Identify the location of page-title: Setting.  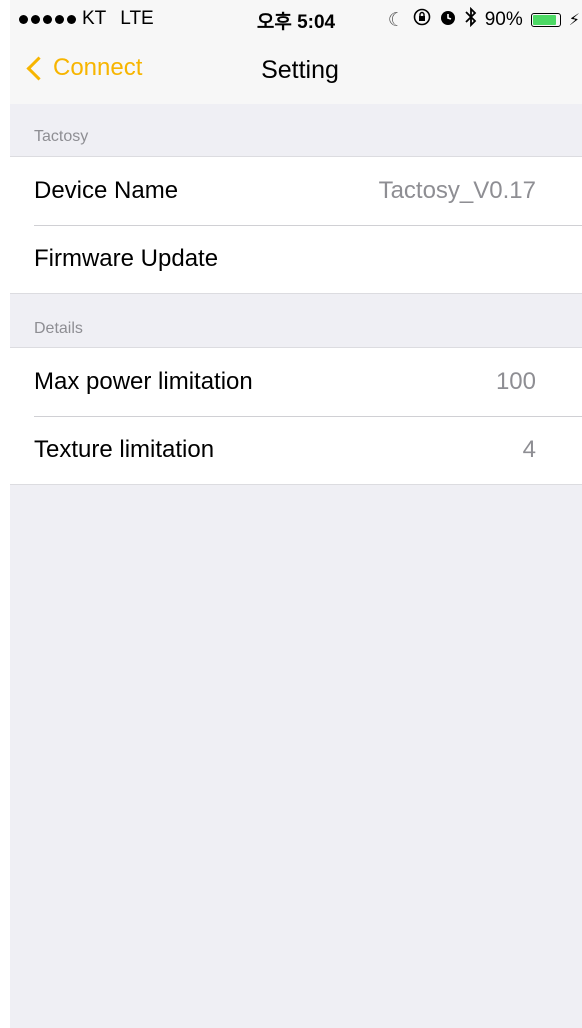
(300, 70).